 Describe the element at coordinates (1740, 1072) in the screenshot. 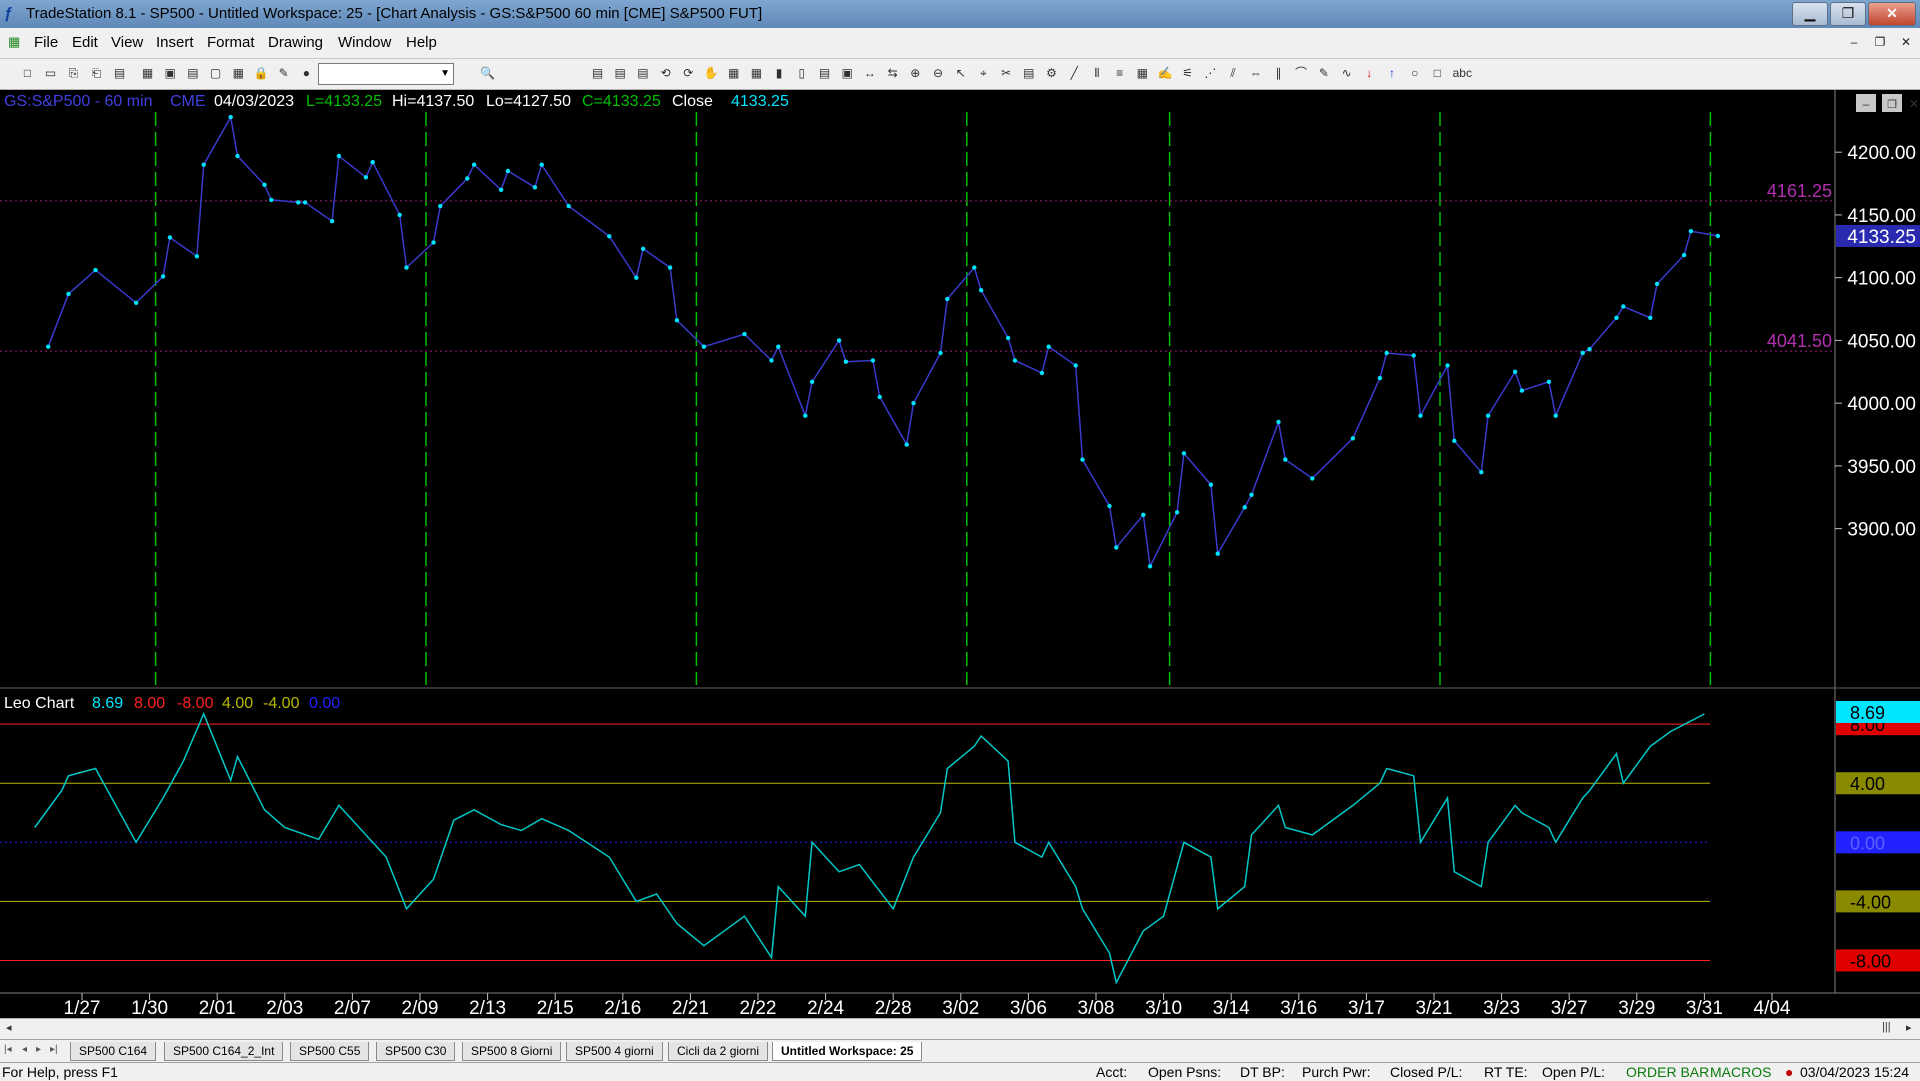

I see `status-macros: MACROS` at that location.